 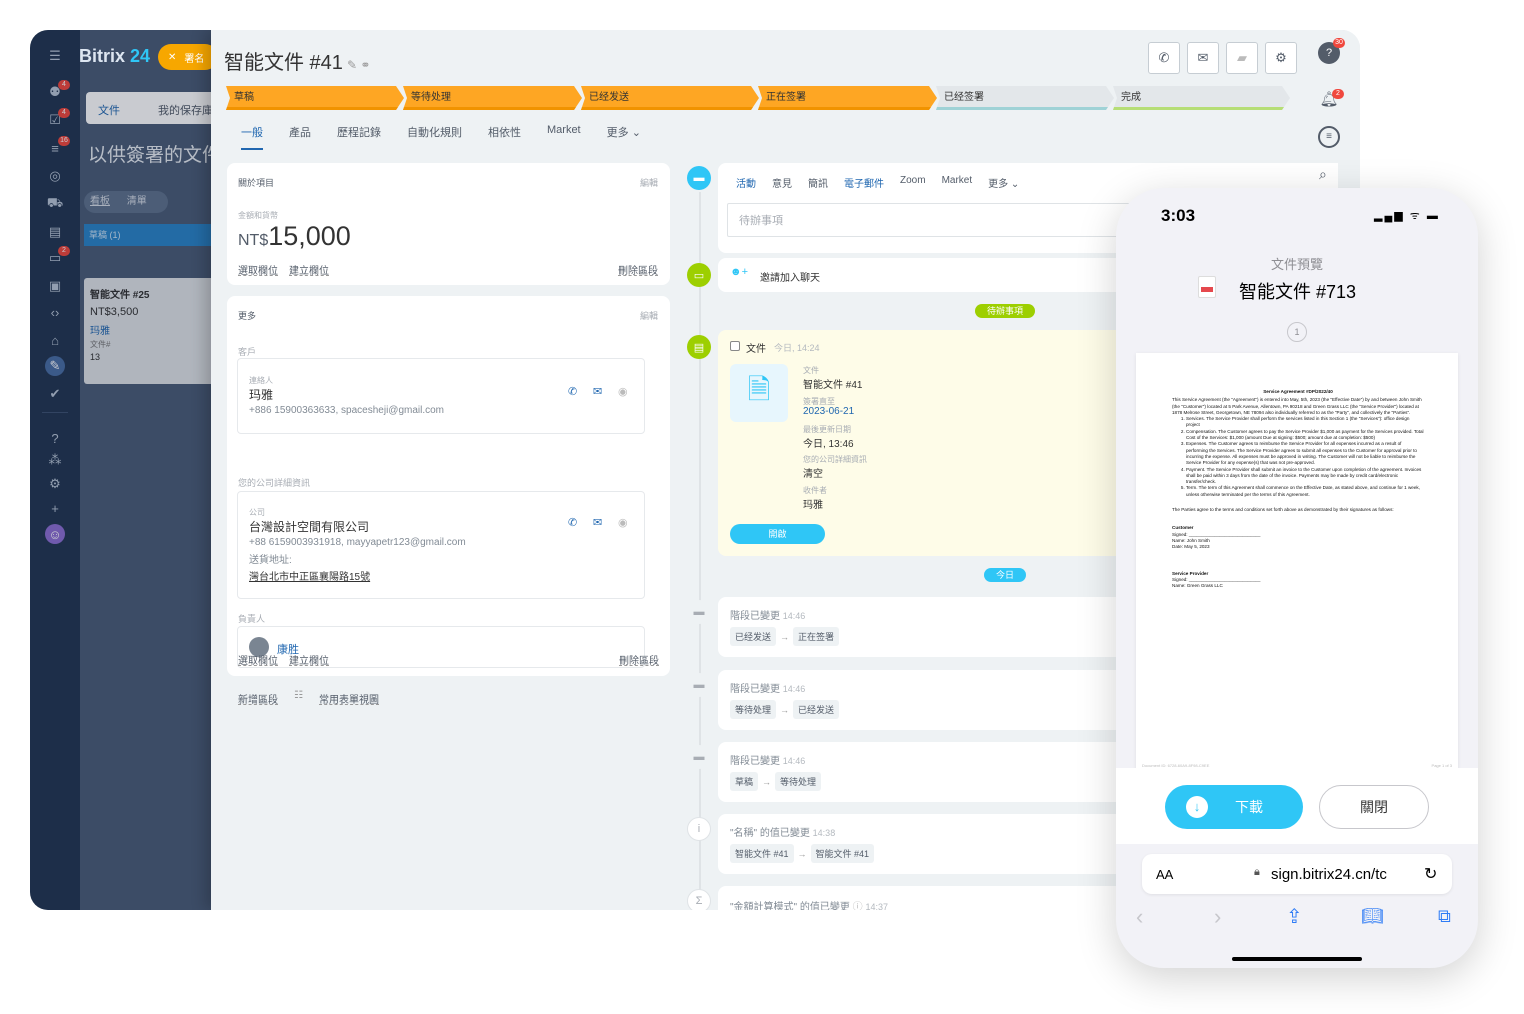 I want to click on doc-v5: 玛雅, so click(x=813, y=505).